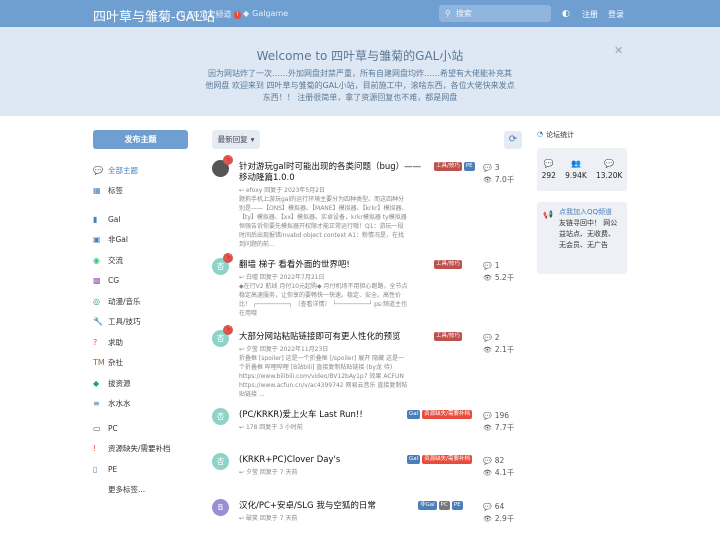 This screenshot has width=720, height=540. I want to click on nav-galgame: ◆ Galgame, so click(265, 13).